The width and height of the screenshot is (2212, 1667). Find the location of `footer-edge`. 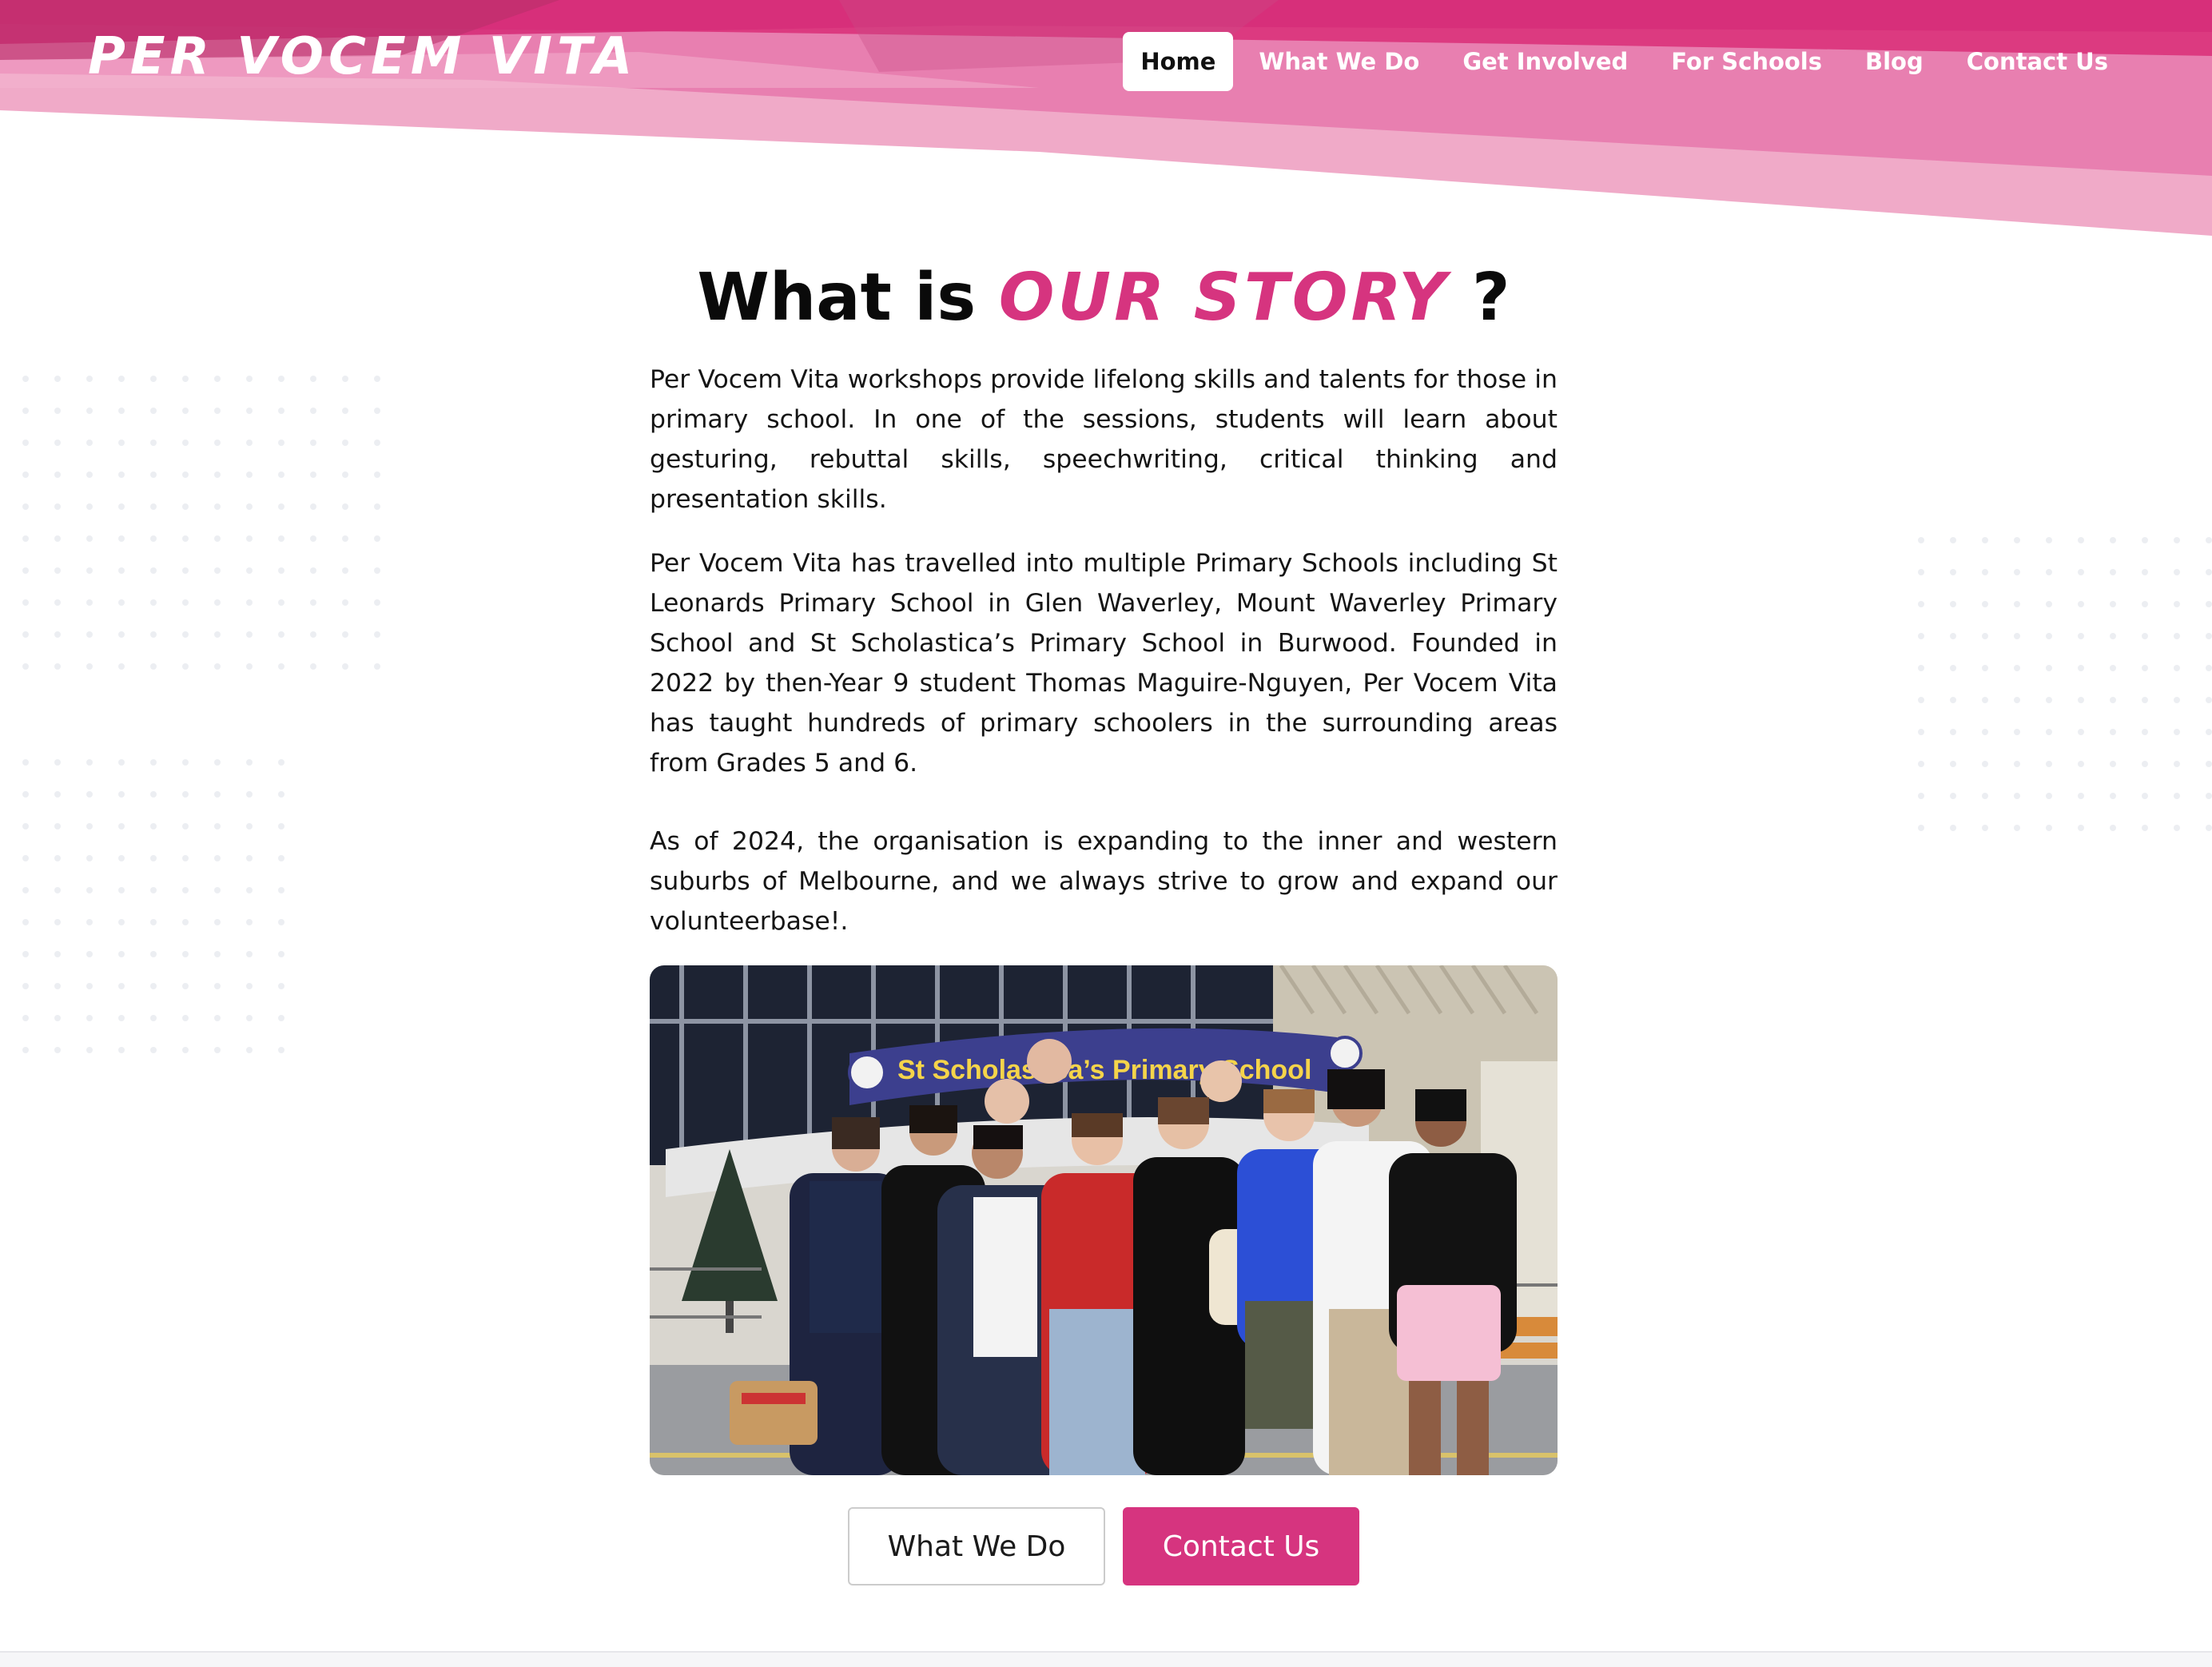

footer-edge is located at coordinates (1106, 1659).